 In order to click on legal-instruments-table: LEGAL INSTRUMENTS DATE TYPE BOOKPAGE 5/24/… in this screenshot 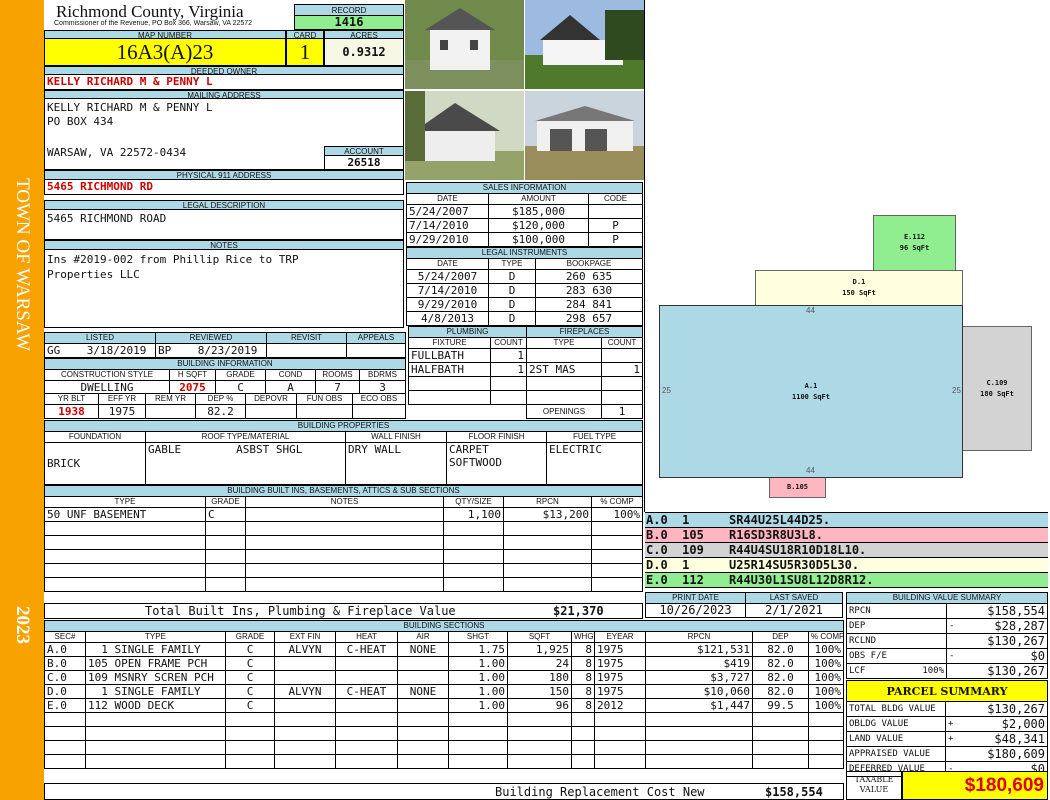, I will do `click(524, 286)`.